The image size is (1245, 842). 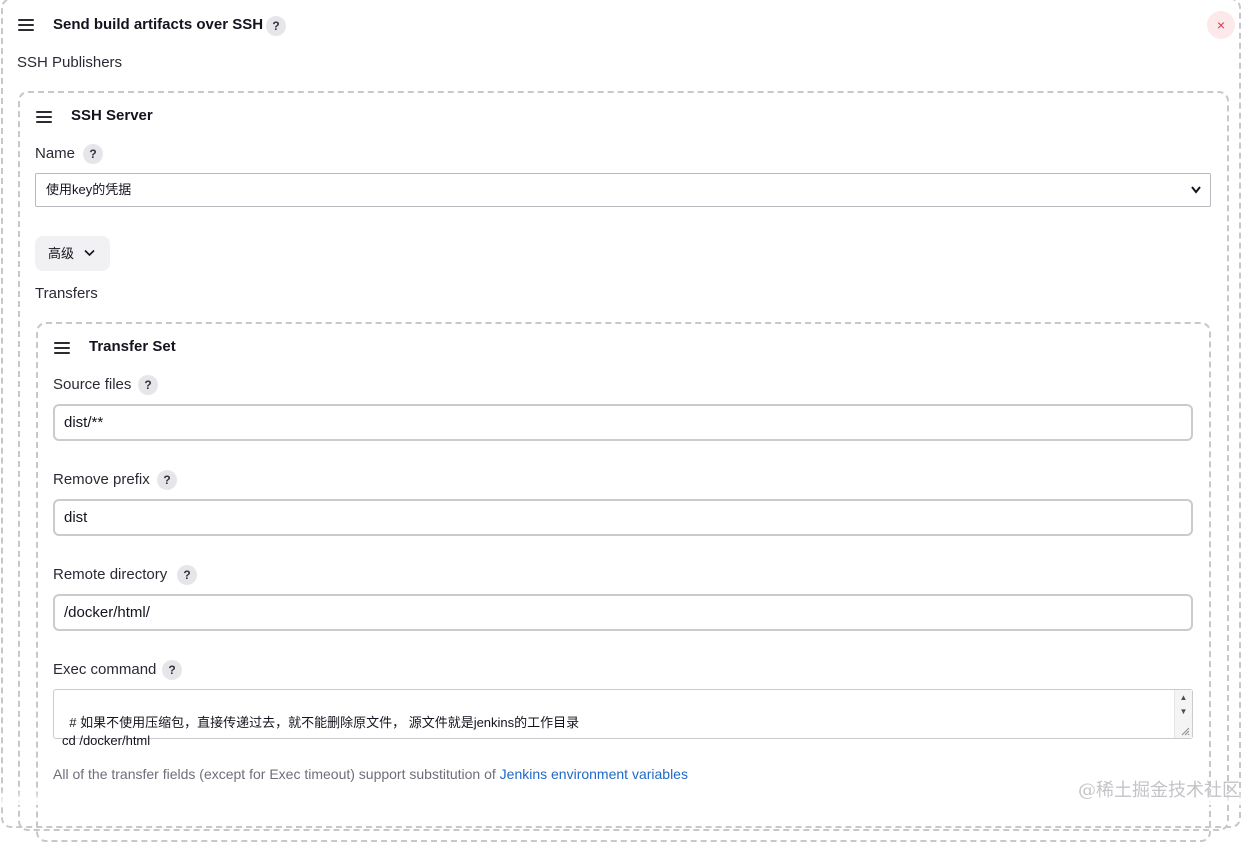 I want to click on remote-directory-label: Remote directory, so click(x=110, y=574).